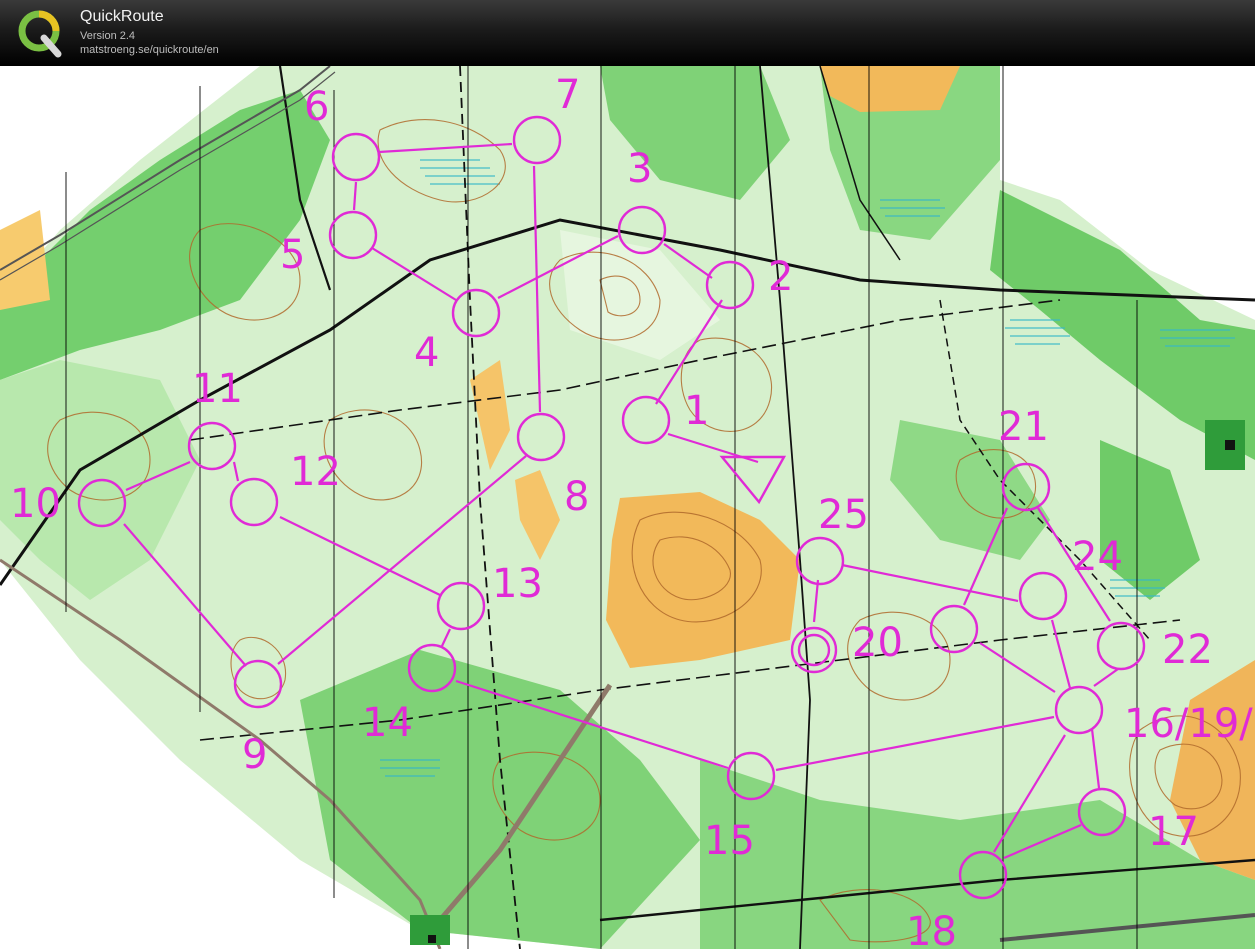 This screenshot has height=949, width=1255. I want to click on app-url: matstroeng.se/quickroute/en, so click(149, 50).